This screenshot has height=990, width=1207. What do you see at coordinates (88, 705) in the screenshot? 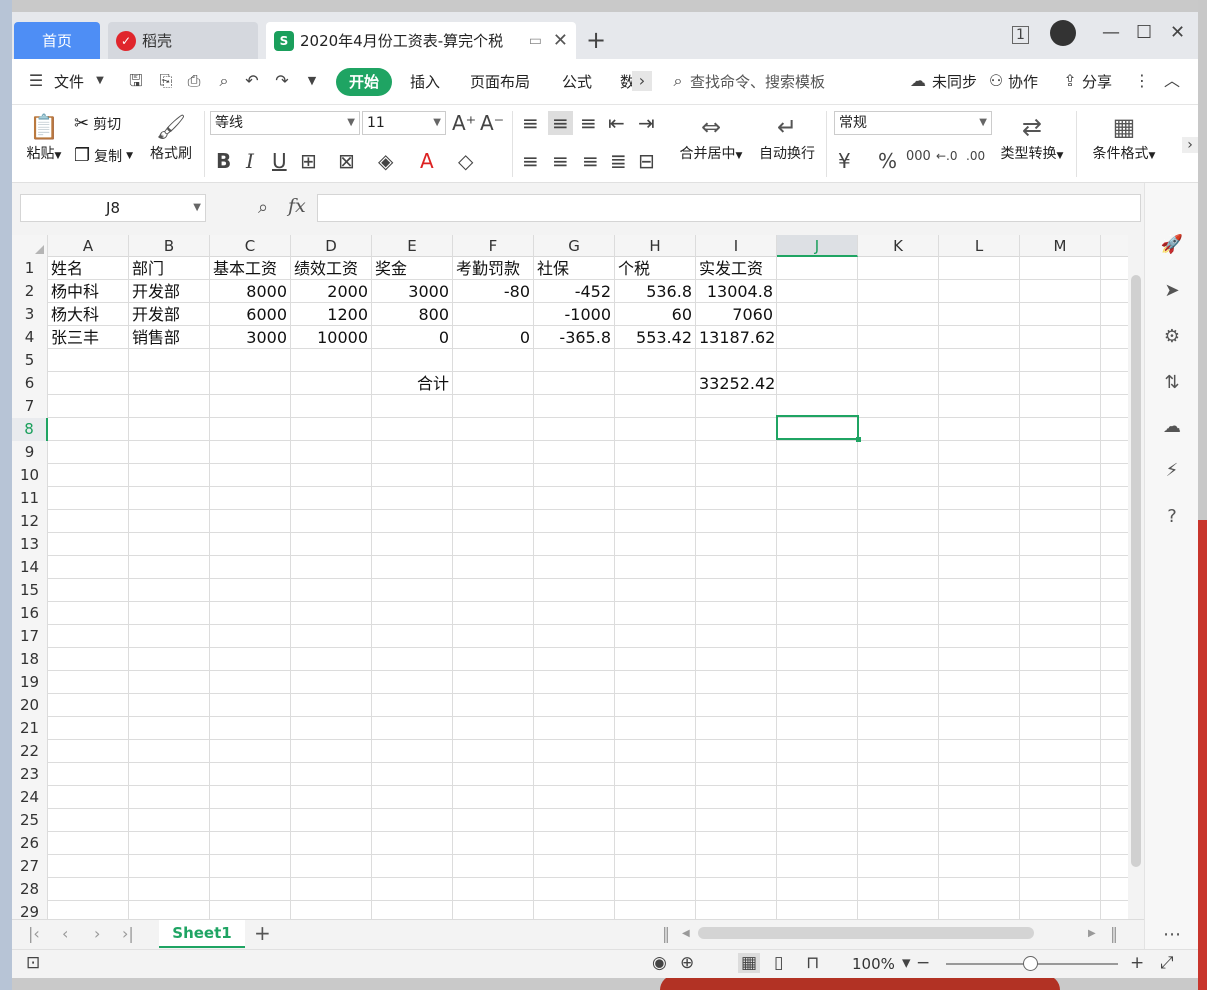
I see `cell-a20` at bounding box center [88, 705].